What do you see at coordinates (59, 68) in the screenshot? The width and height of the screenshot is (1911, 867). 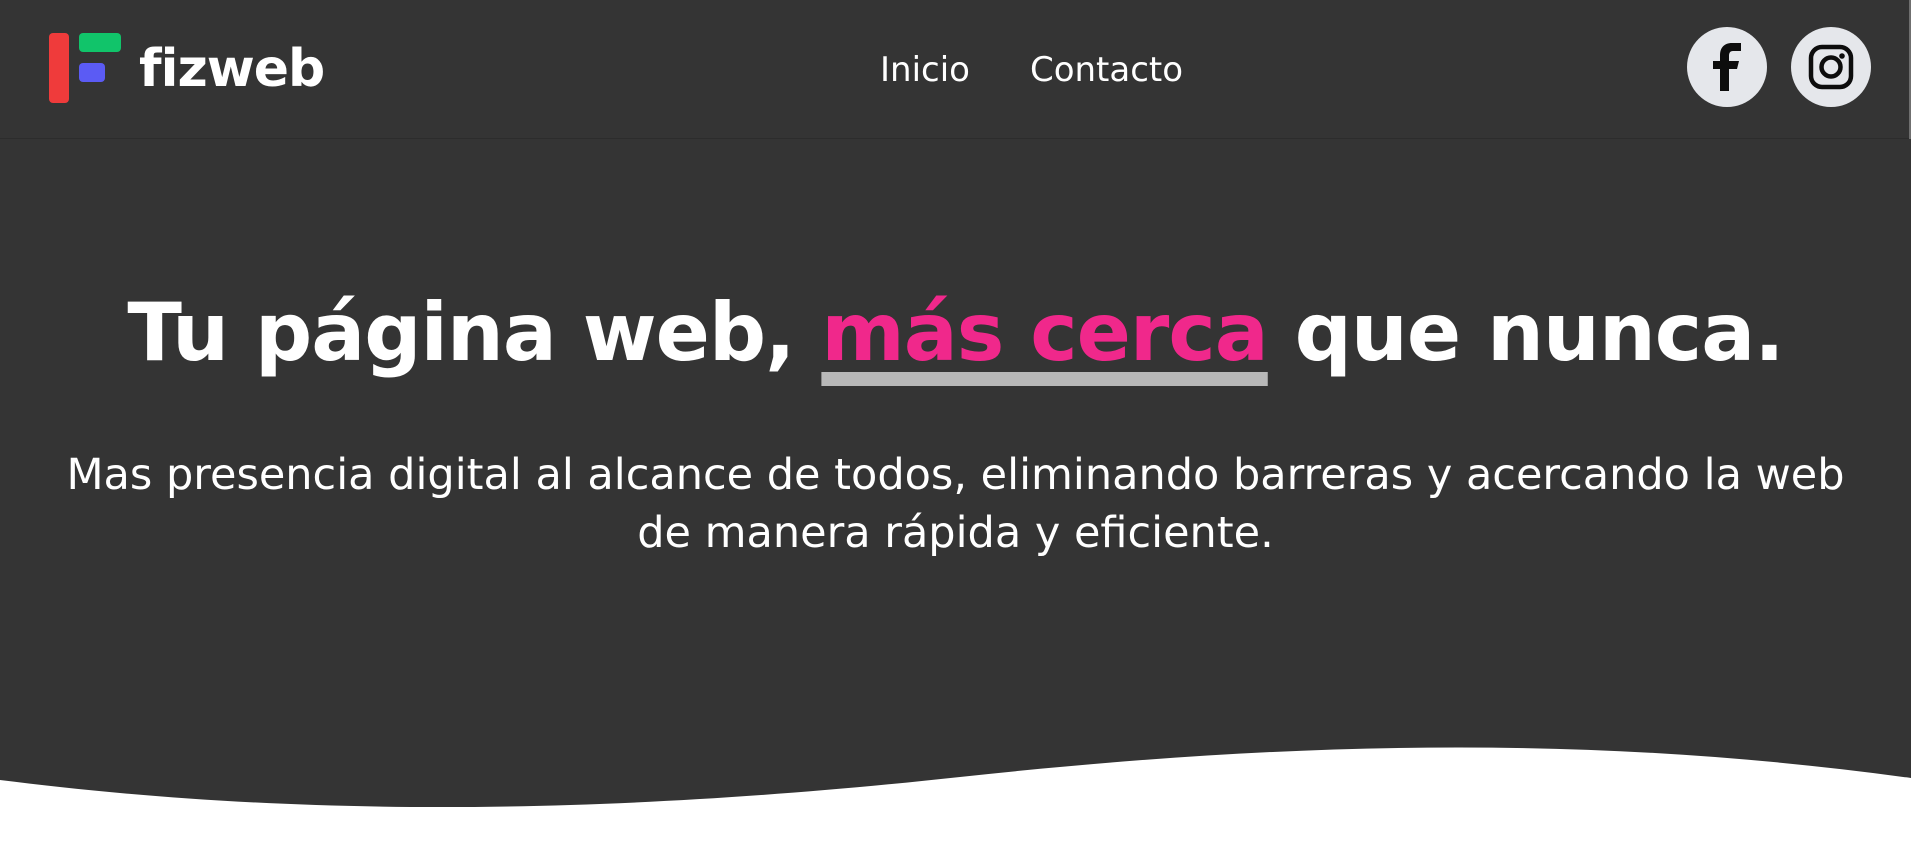 I see `logo-bar-red` at bounding box center [59, 68].